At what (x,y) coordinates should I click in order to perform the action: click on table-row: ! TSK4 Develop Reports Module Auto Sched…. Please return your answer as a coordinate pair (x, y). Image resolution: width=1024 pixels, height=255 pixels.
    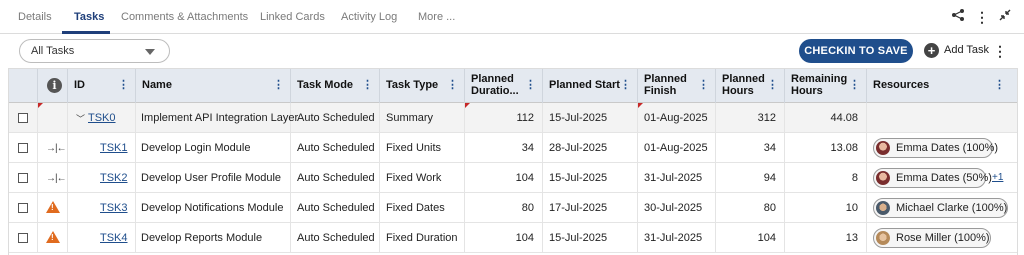
    Looking at the image, I should click on (513, 238).